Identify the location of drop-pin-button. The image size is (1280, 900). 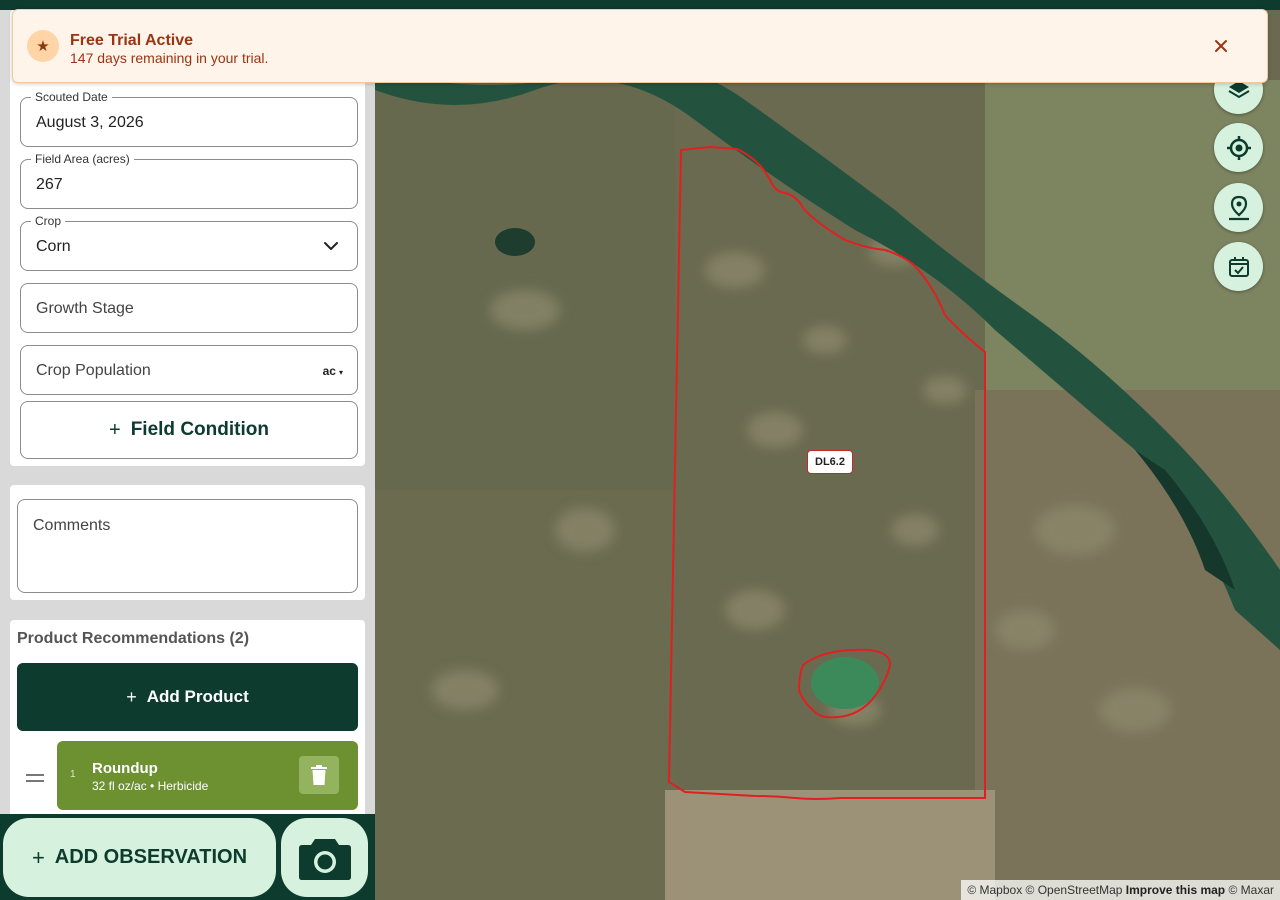
(1238, 207).